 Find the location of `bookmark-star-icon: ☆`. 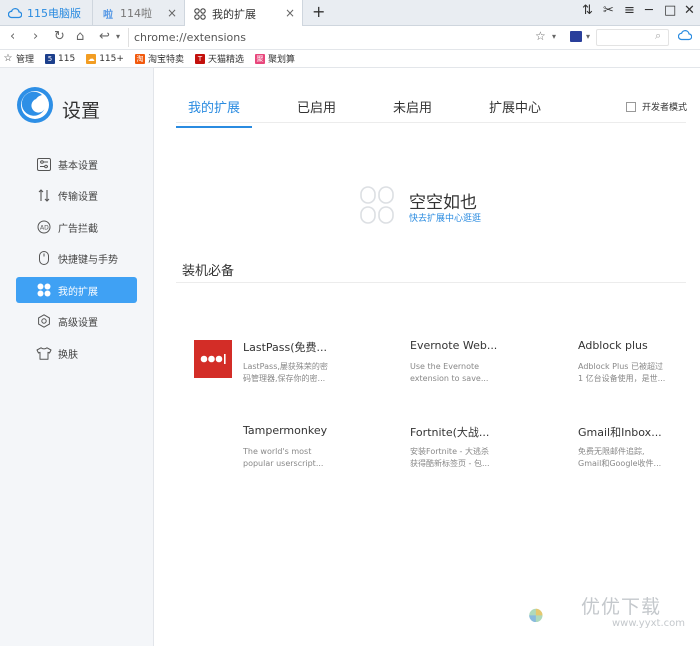

bookmark-star-icon: ☆ is located at coordinates (540, 36).